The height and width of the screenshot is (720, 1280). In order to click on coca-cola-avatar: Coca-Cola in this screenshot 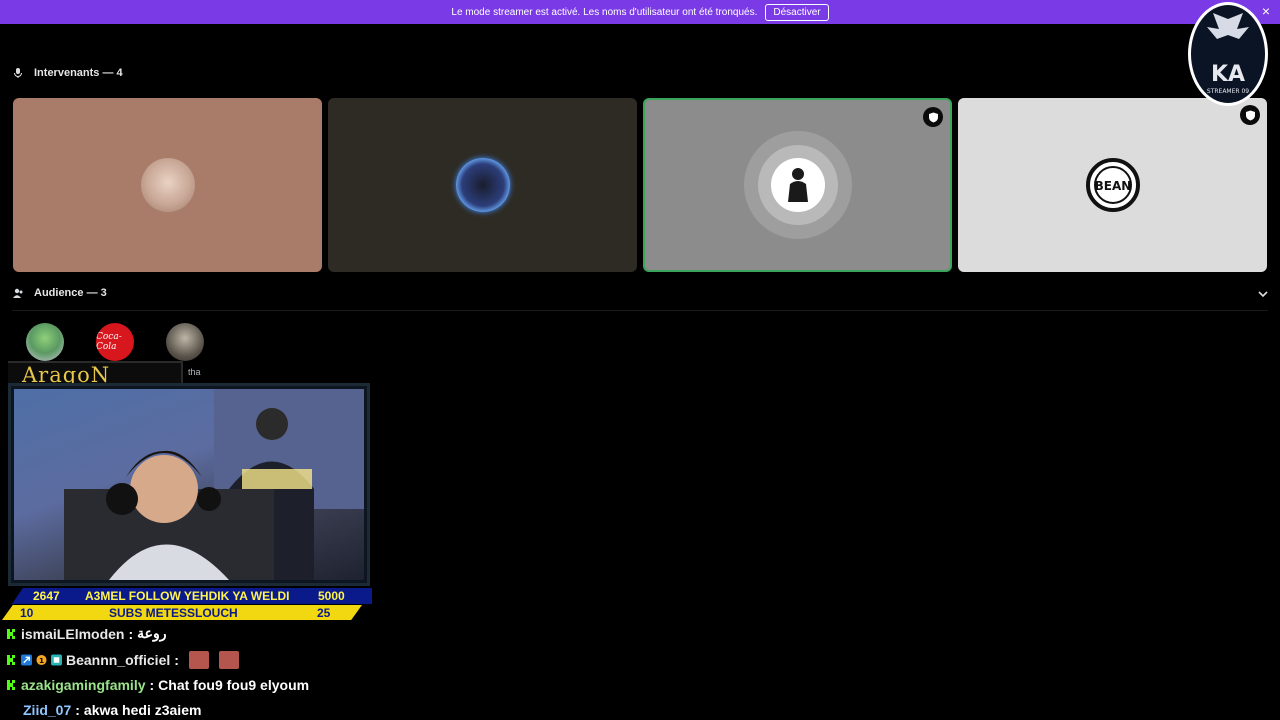, I will do `click(115, 342)`.